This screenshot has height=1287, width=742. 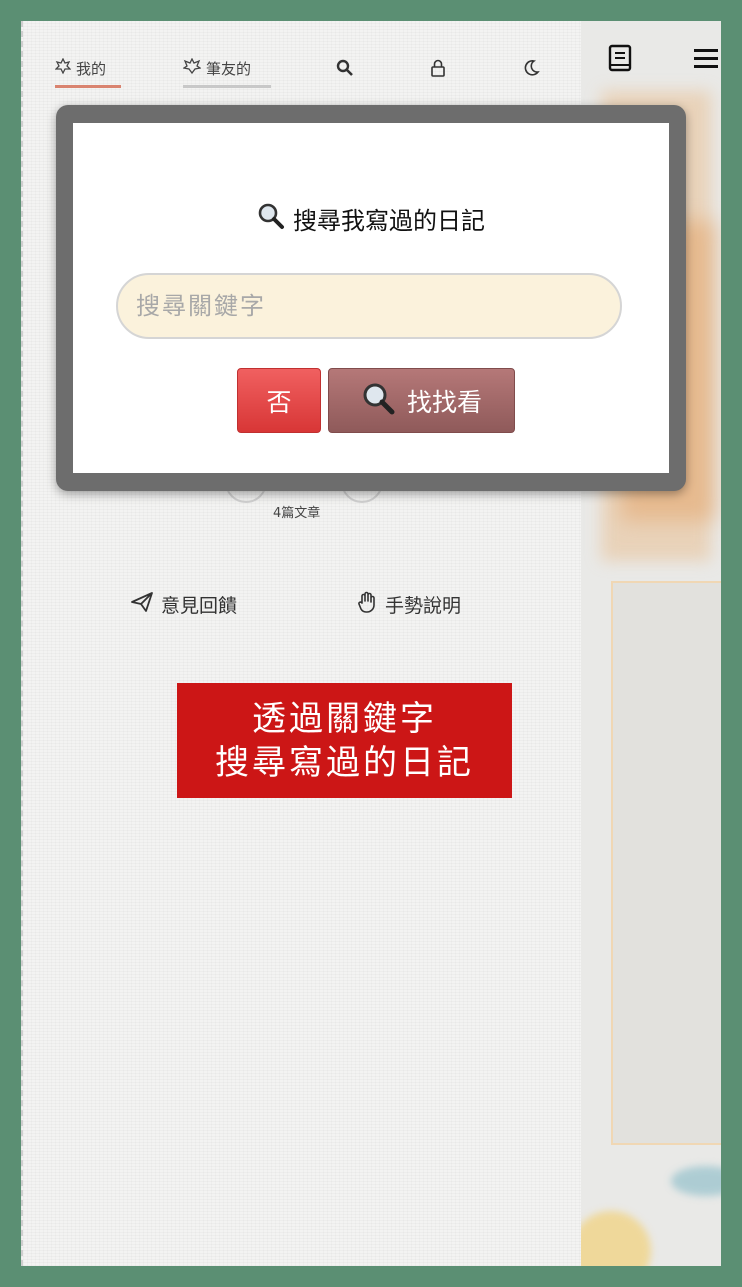 I want to click on moon-icon, so click(x=531, y=68).